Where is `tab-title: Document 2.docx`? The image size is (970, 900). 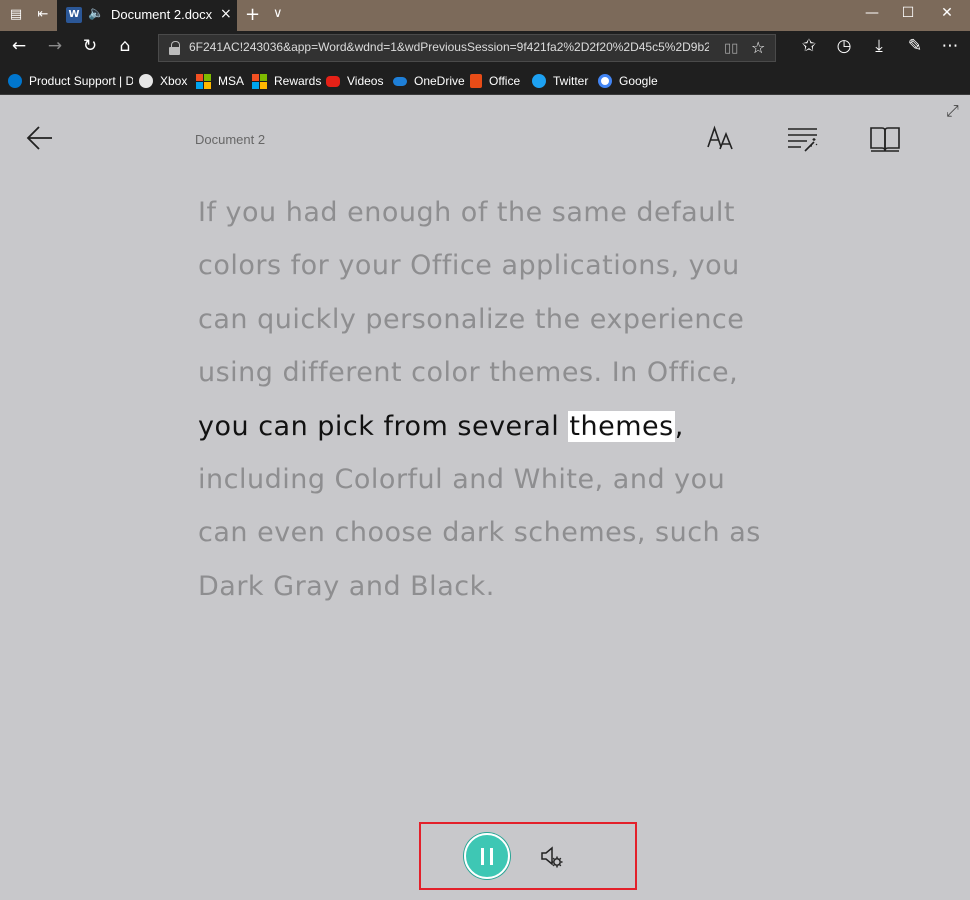 tab-title: Document 2.docx is located at coordinates (162, 14).